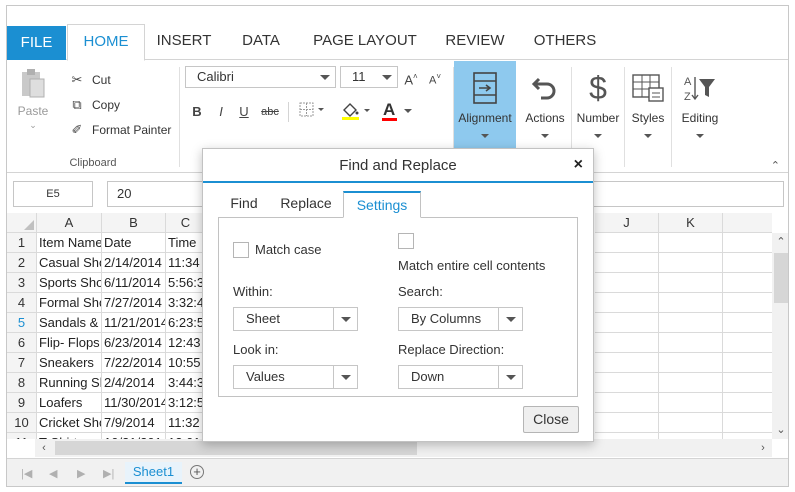  Describe the element at coordinates (186, 303) in the screenshot. I see `grid-cell: 3:32:4` at that location.